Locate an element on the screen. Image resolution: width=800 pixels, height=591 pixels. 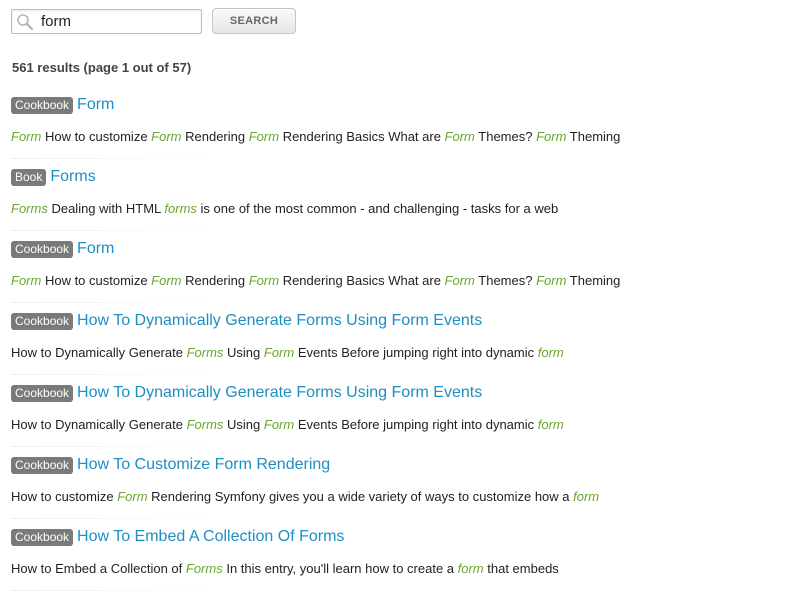
search-bar: SEARCH is located at coordinates (153, 21).